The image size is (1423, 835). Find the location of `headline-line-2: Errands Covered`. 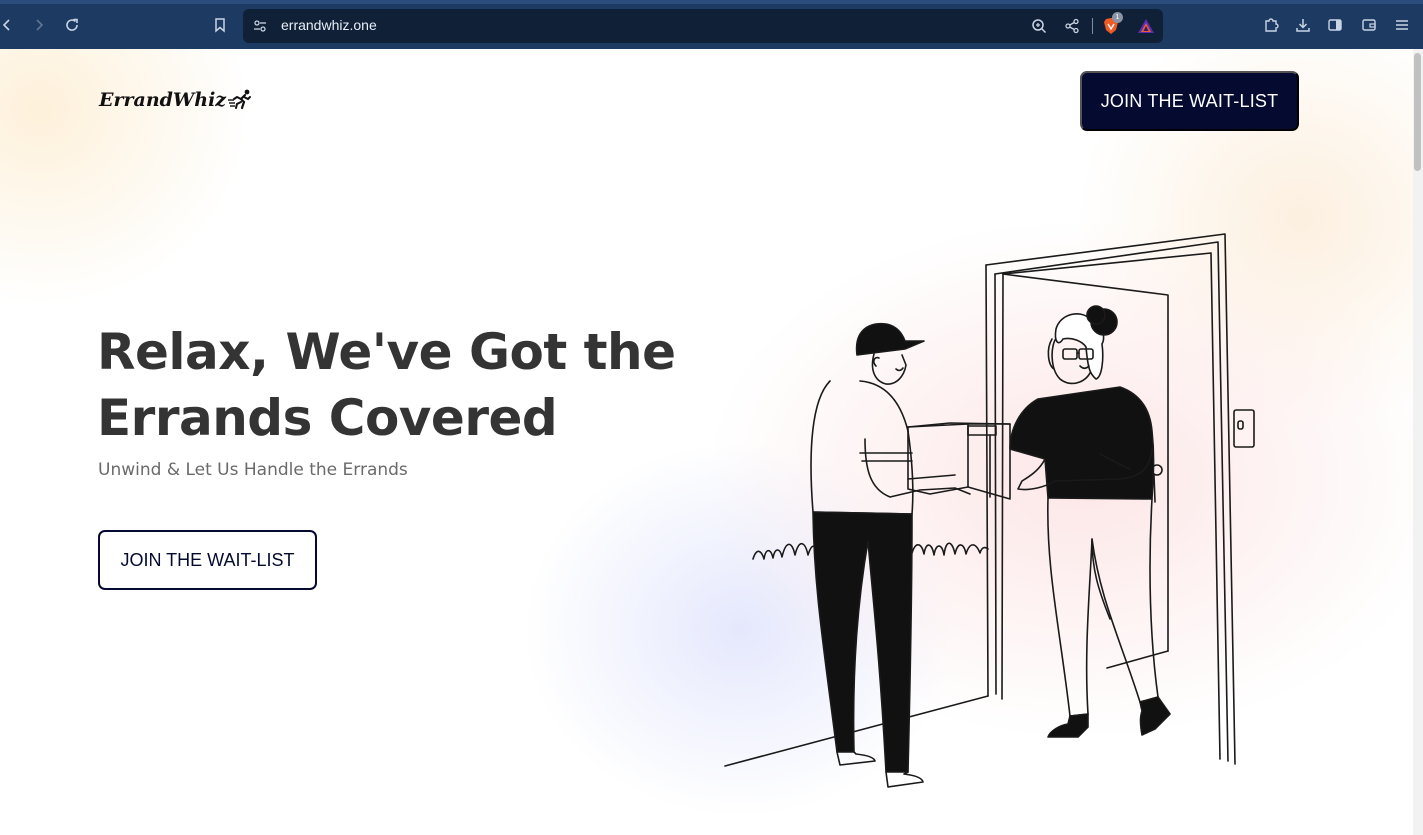

headline-line-2: Errands Covered is located at coordinates (327, 418).